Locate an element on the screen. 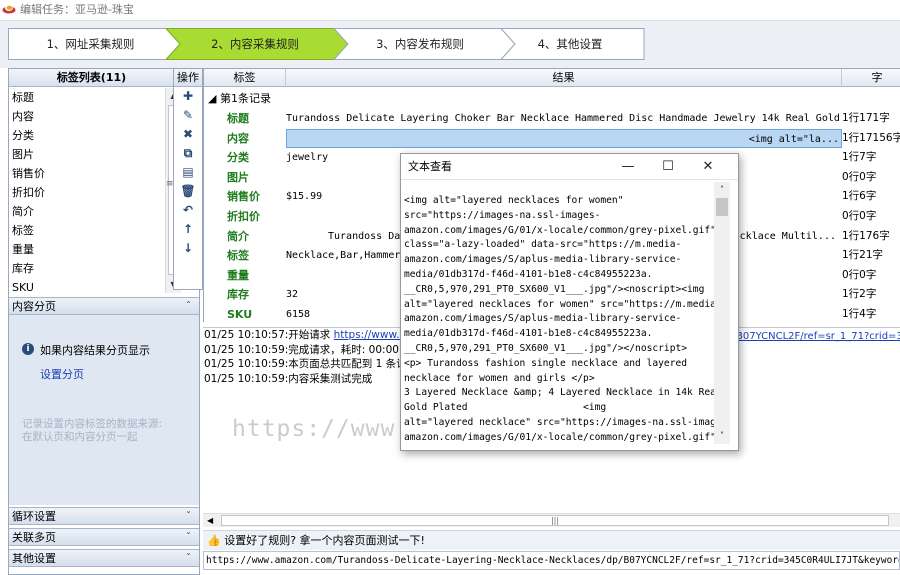 The width and height of the screenshot is (900, 575). tag-item: 销售价 is located at coordinates (91, 173).